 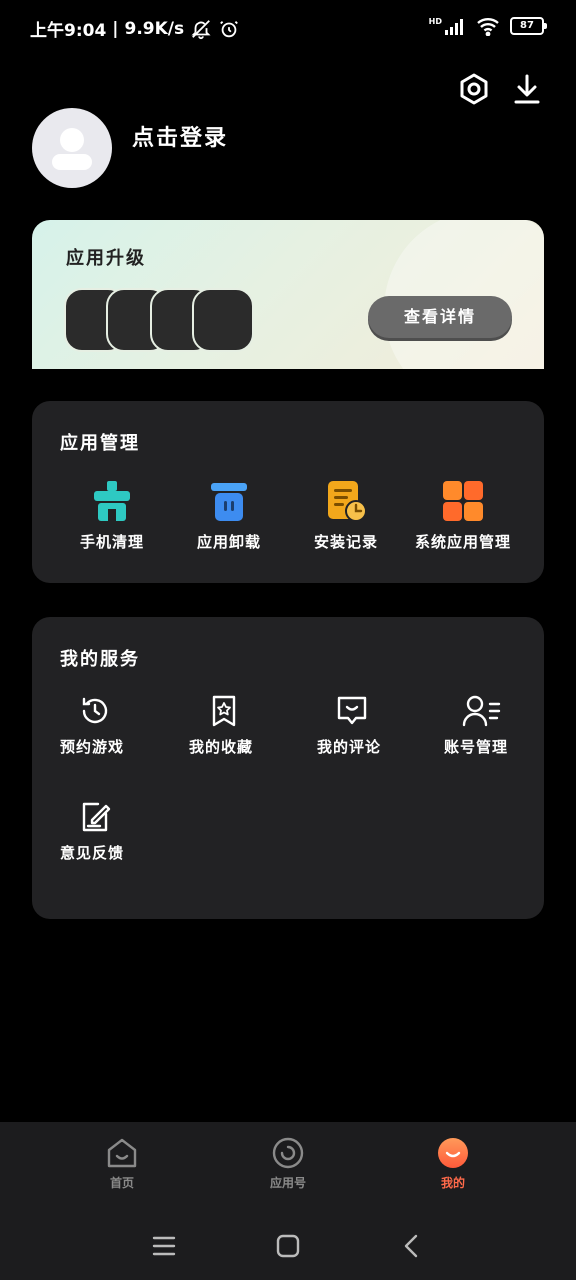 I want to click on status-left: 上午9:04 | 9.9K/s, so click(x=135, y=28).